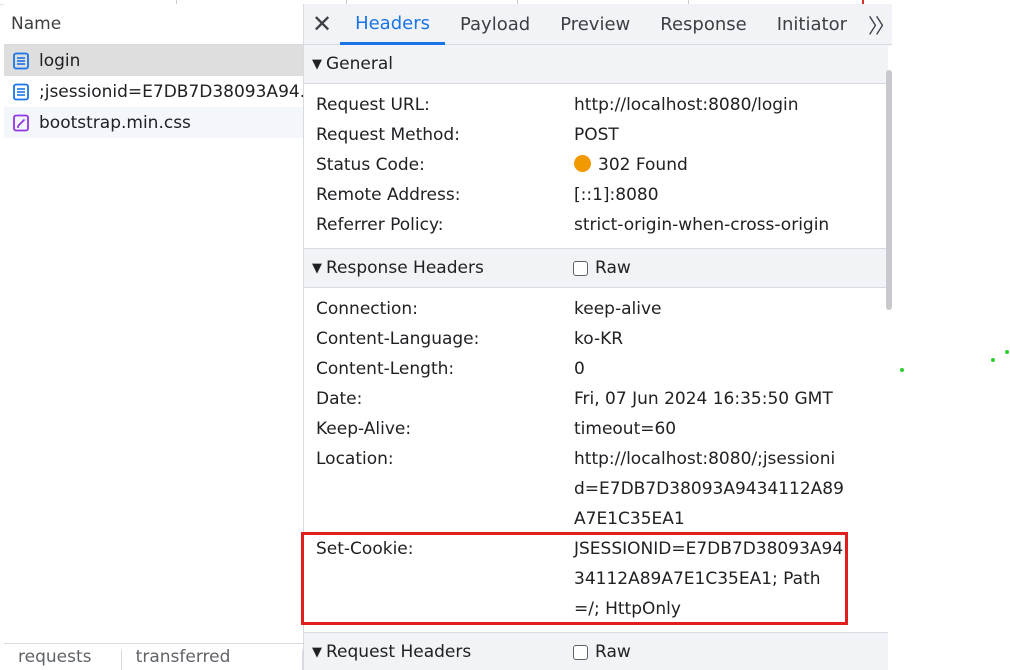 The width and height of the screenshot is (1010, 670). What do you see at coordinates (367, 309) in the screenshot?
I see `header-key: Connection:` at bounding box center [367, 309].